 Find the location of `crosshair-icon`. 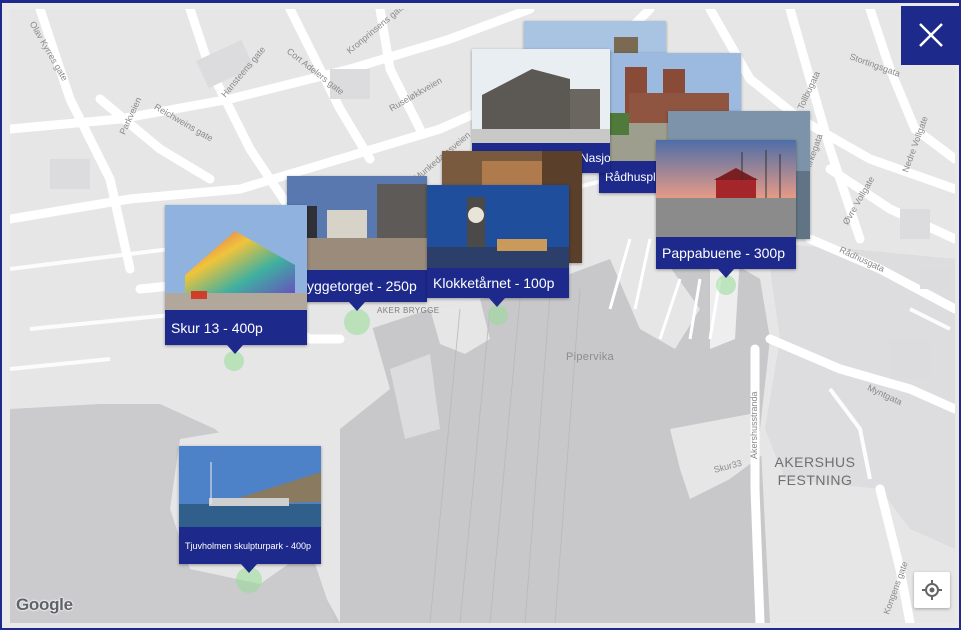

crosshair-icon is located at coordinates (932, 590).